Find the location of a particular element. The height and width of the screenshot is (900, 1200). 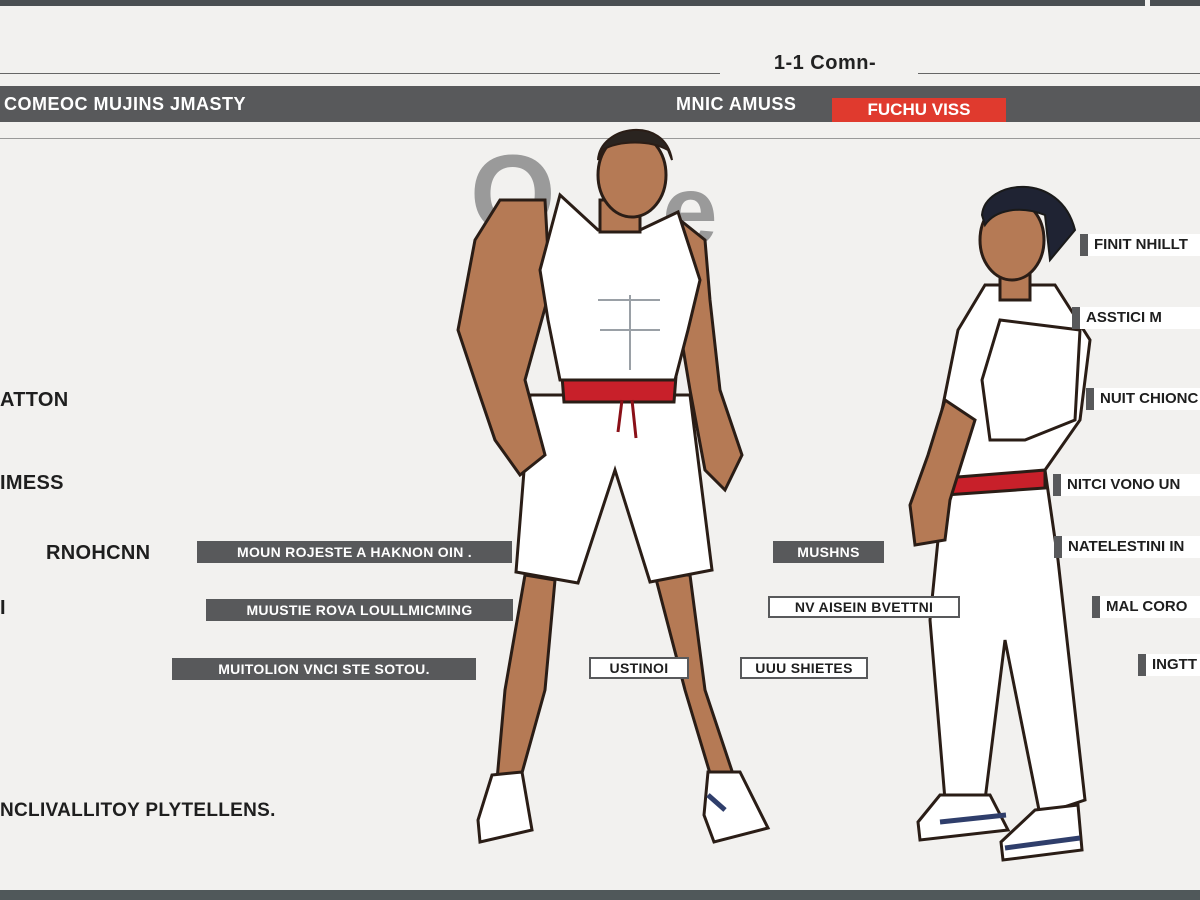

left-label-footer: NCLIVALLITOY PLYTELLENS. is located at coordinates (138, 810).